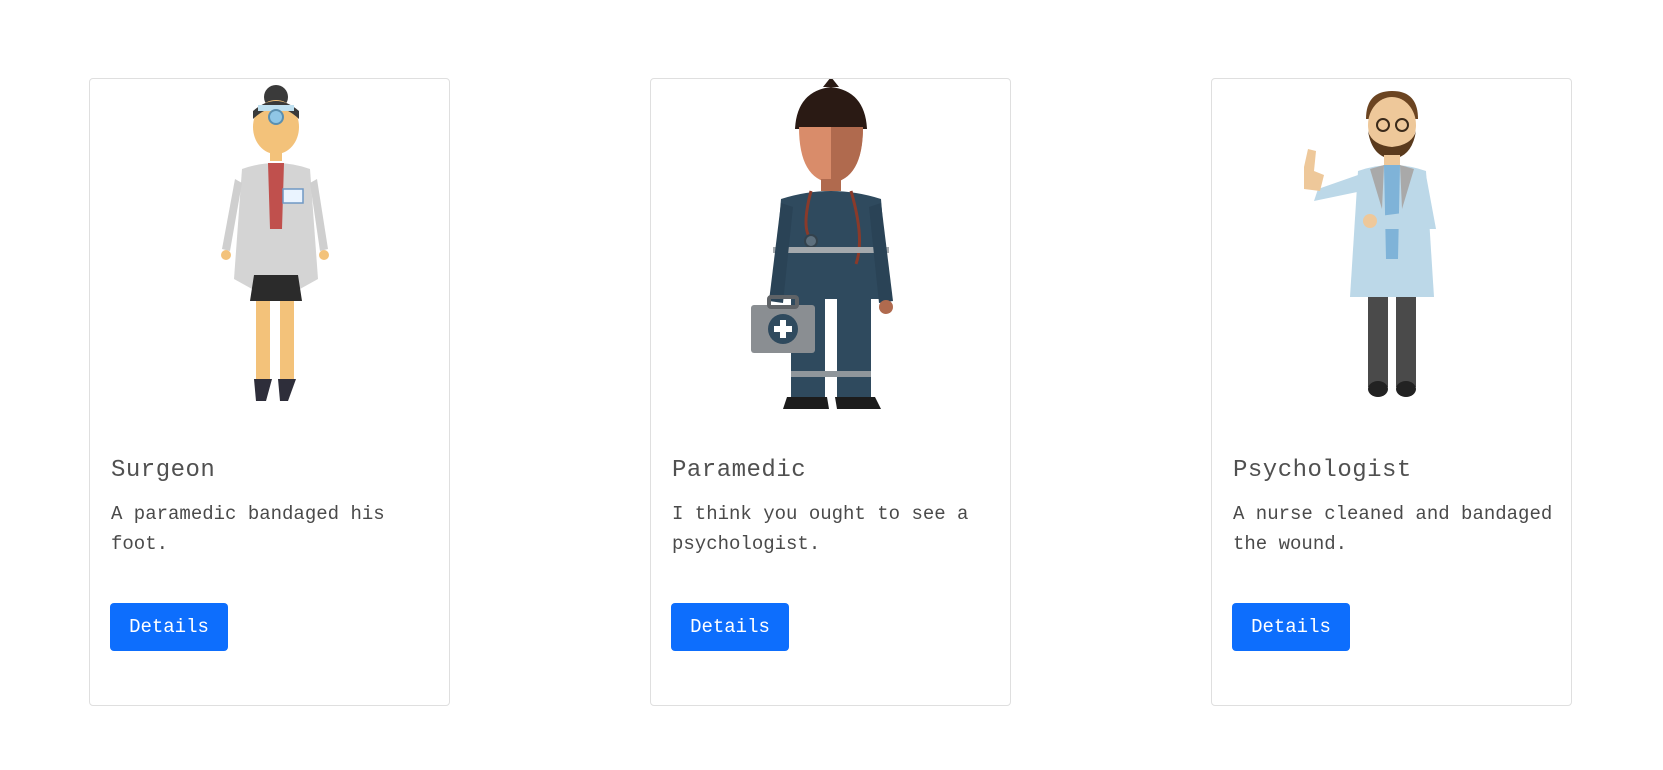 The image size is (1663, 770). I want to click on card-text: I think you ought to see a psychologist., so click(820, 529).